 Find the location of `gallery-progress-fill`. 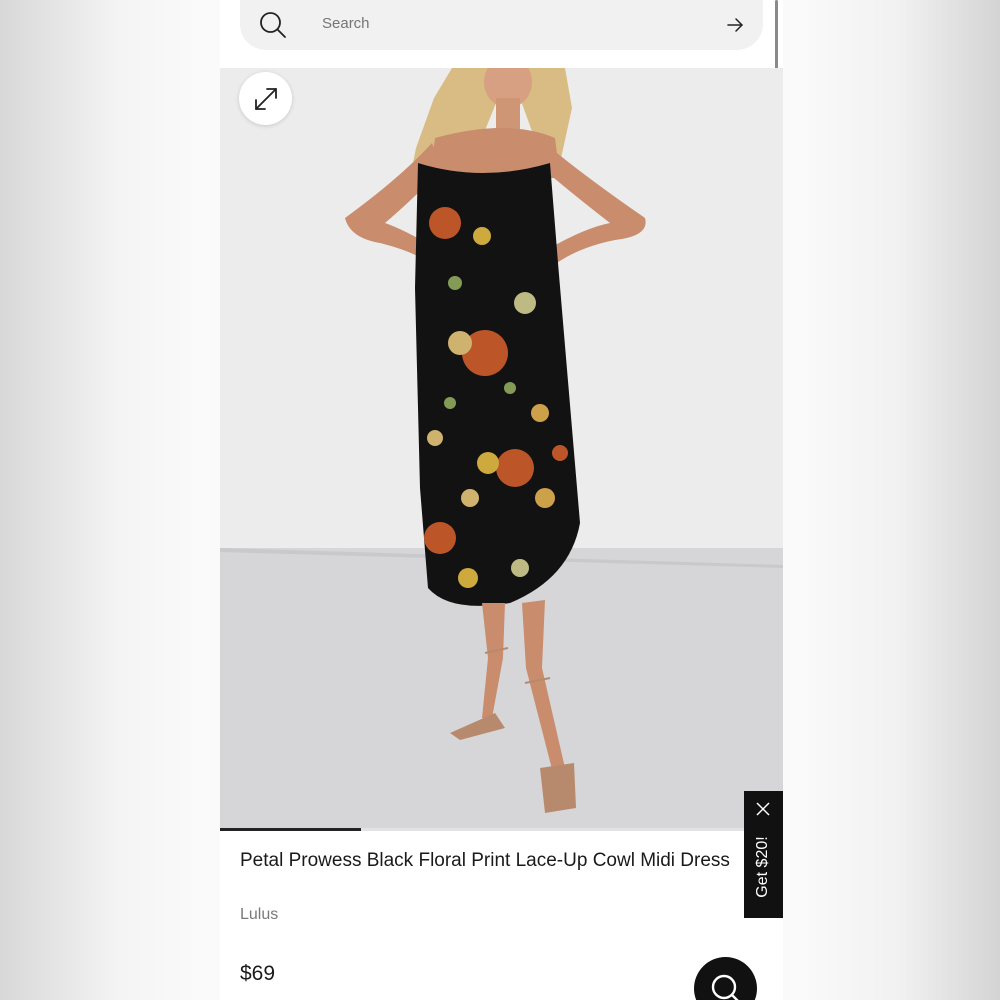

gallery-progress-fill is located at coordinates (290, 829).